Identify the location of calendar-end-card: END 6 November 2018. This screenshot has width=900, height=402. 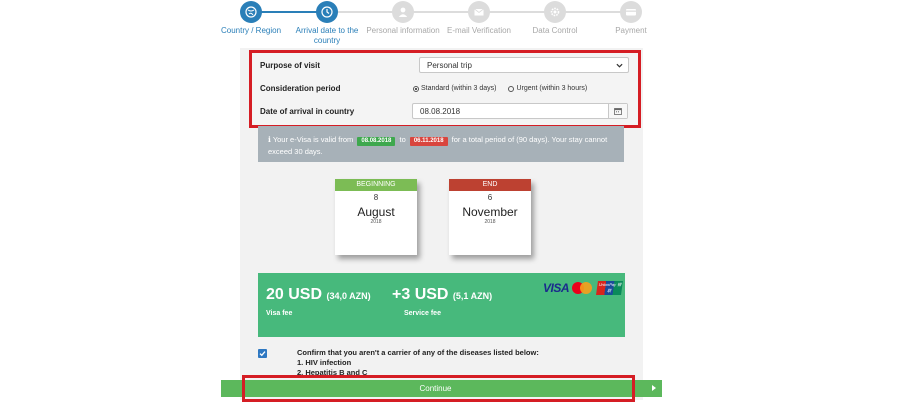
(490, 217).